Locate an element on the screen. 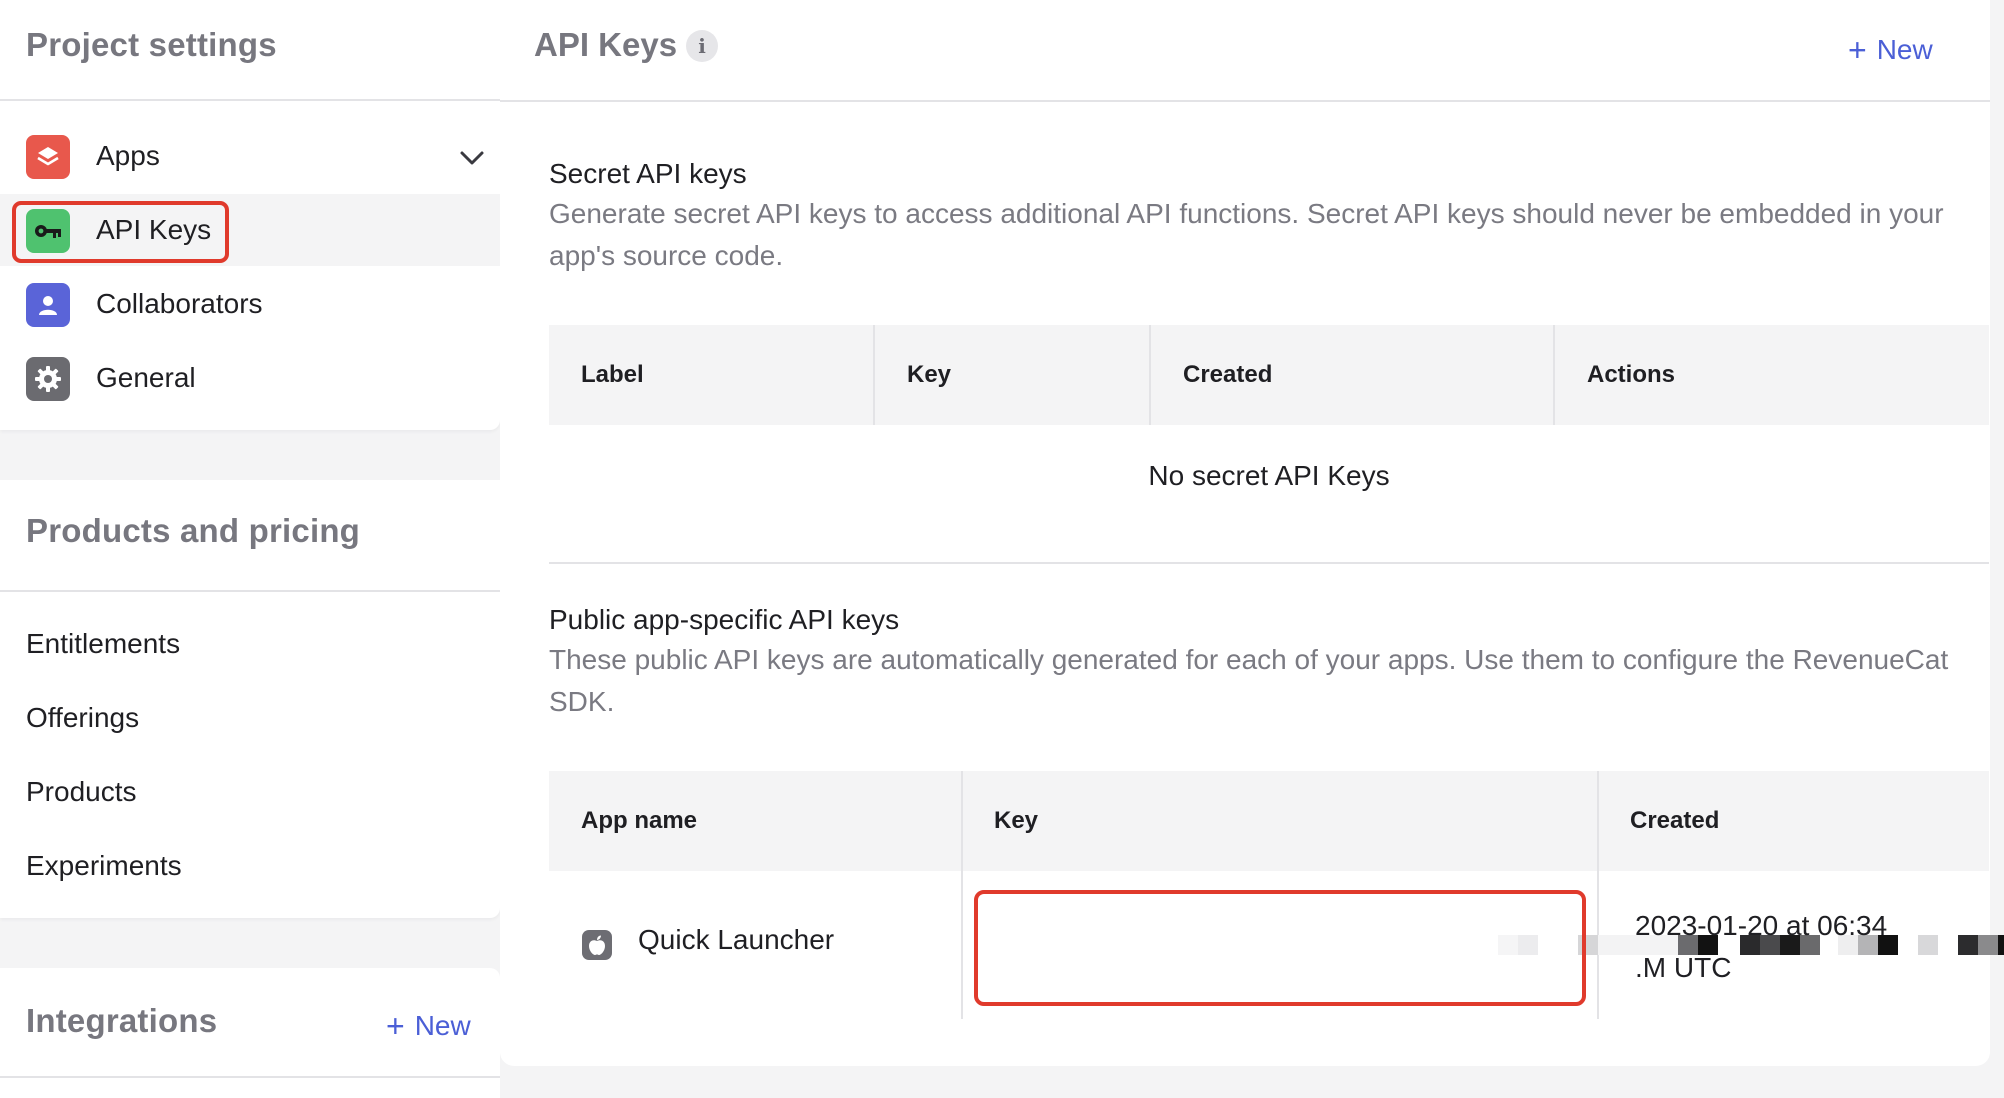  sidebar-item-apps: Apps is located at coordinates (265, 156).